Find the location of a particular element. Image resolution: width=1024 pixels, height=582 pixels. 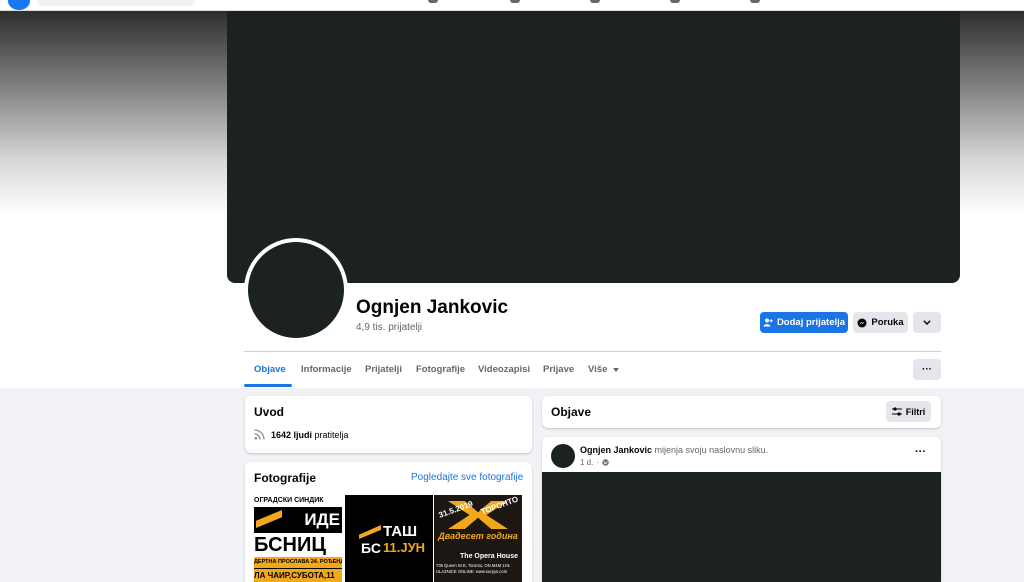

caret-down-icon is located at coordinates (616, 370).